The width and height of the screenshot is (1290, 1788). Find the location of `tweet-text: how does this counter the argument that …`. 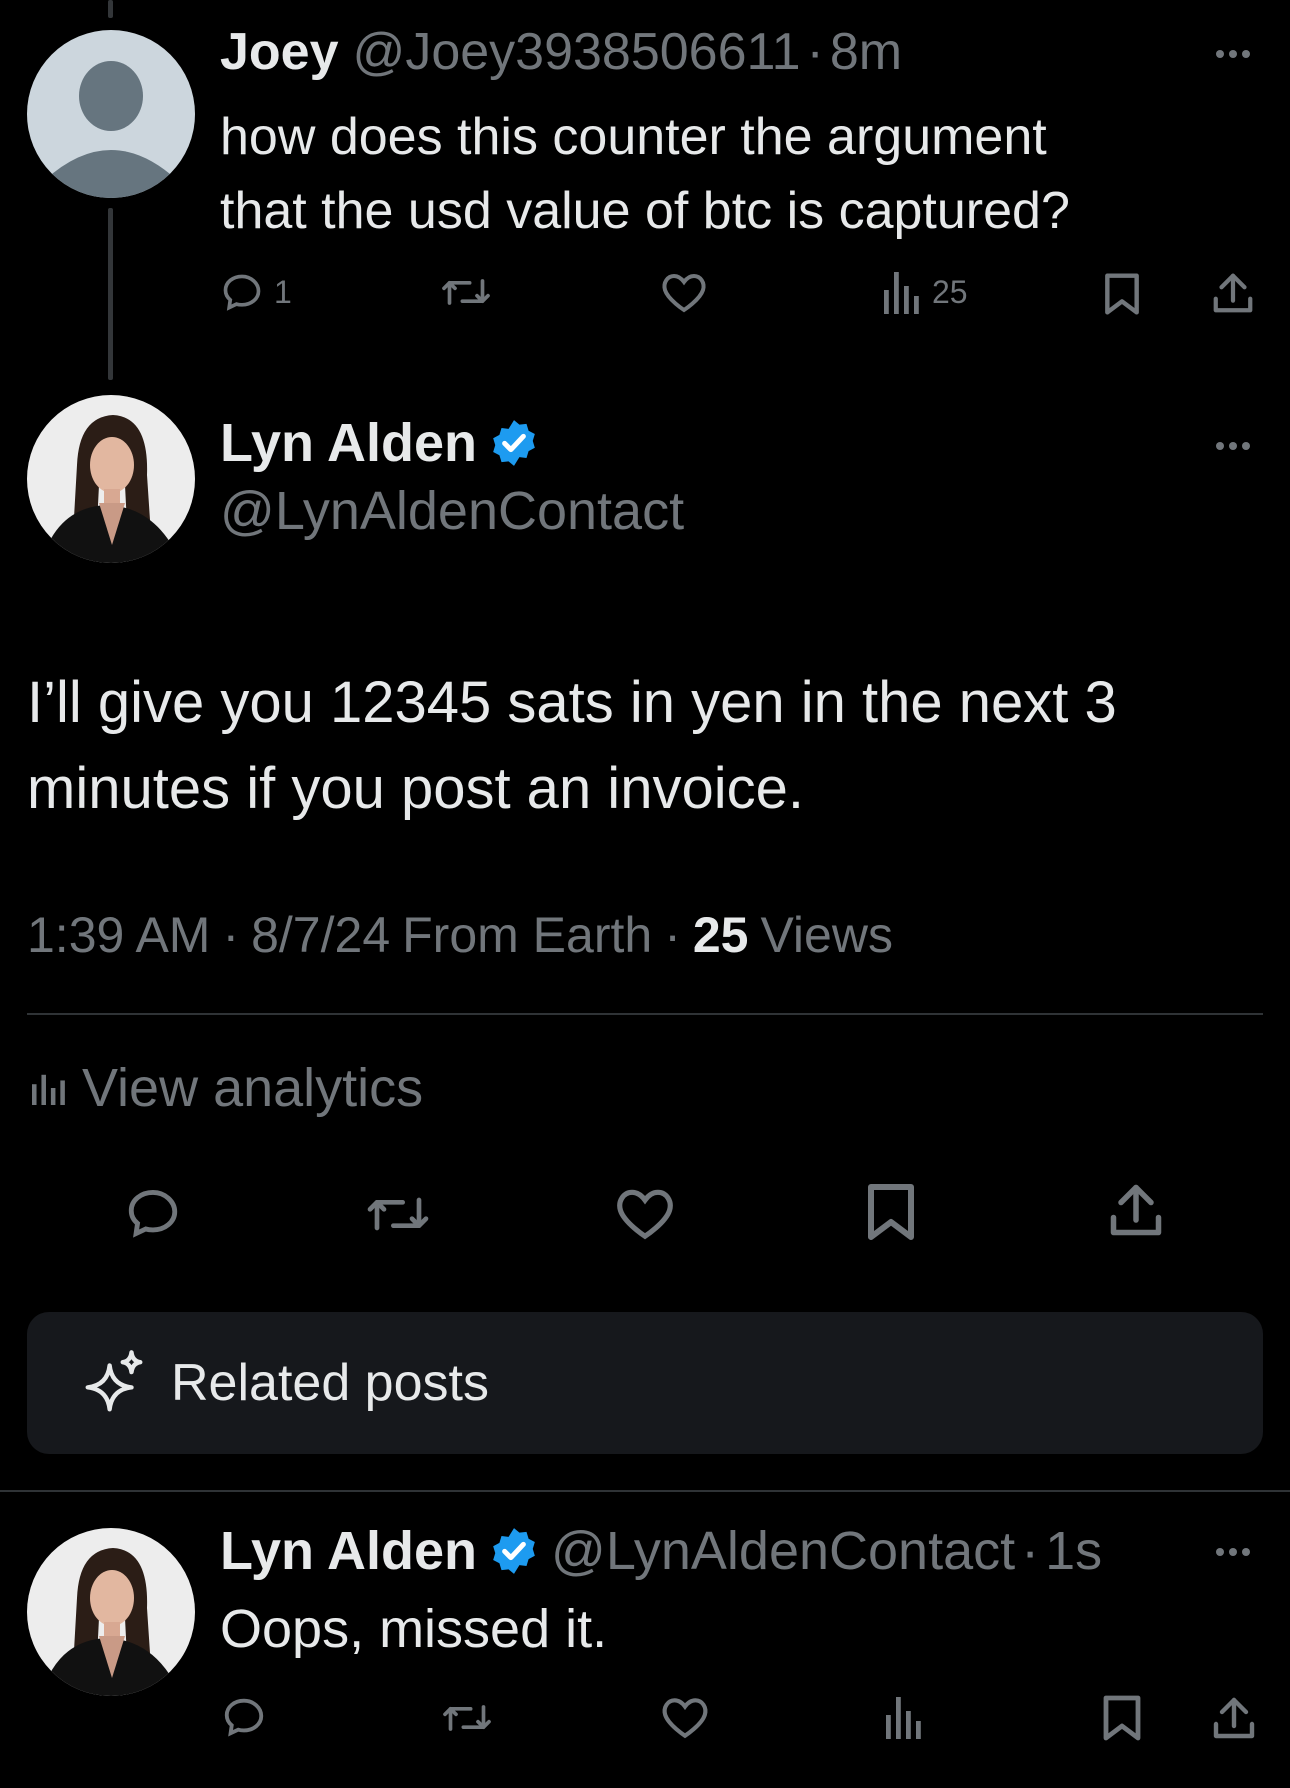

tweet-text: how does this counter the argument that … is located at coordinates (645, 174).